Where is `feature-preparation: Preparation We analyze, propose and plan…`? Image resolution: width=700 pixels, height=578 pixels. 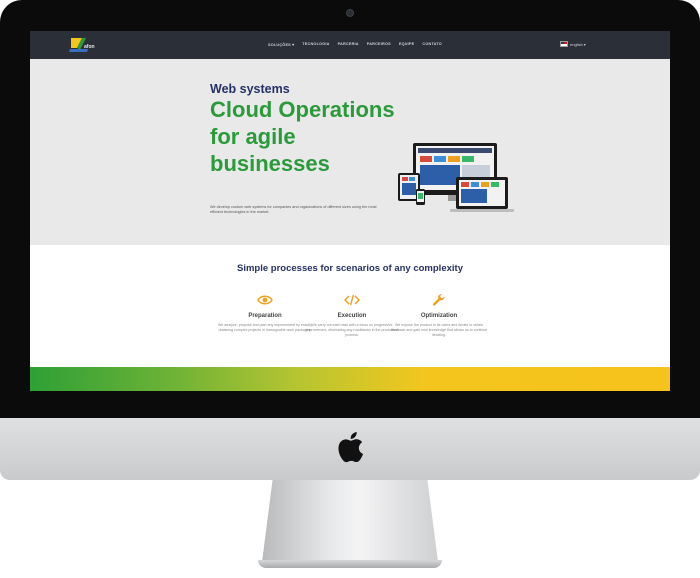 feature-preparation: Preparation We analyze, propose and plan… is located at coordinates (265, 313).